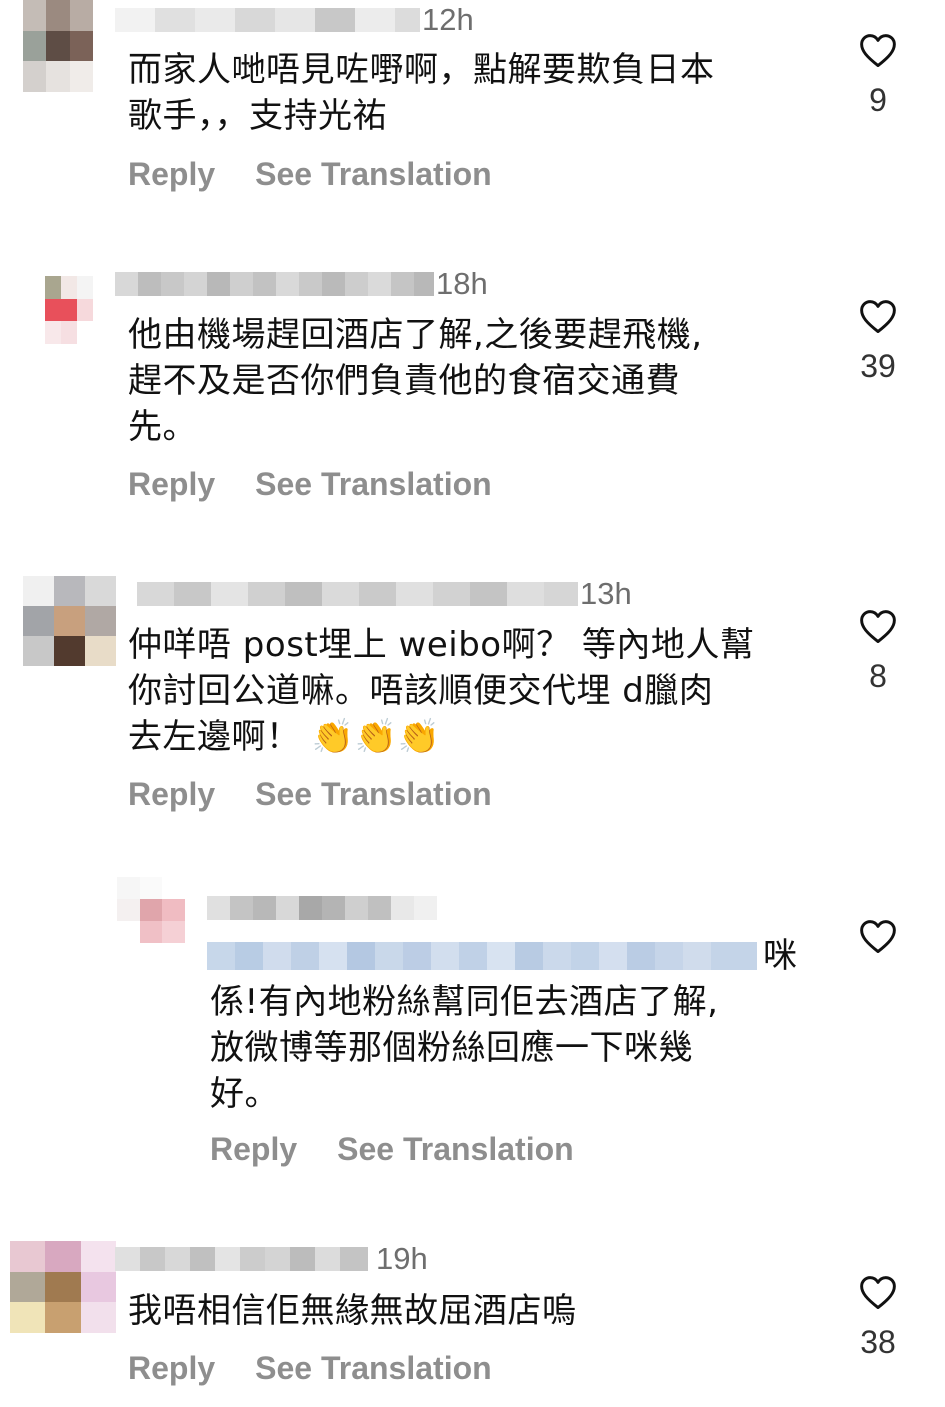 This screenshot has height=1407, width=945. I want to click on comment-text: 他由機場趕回酒店了解,之後要趕飛機, 趕不及是否你們負責他的食宿交通費 先。, so click(415, 381).